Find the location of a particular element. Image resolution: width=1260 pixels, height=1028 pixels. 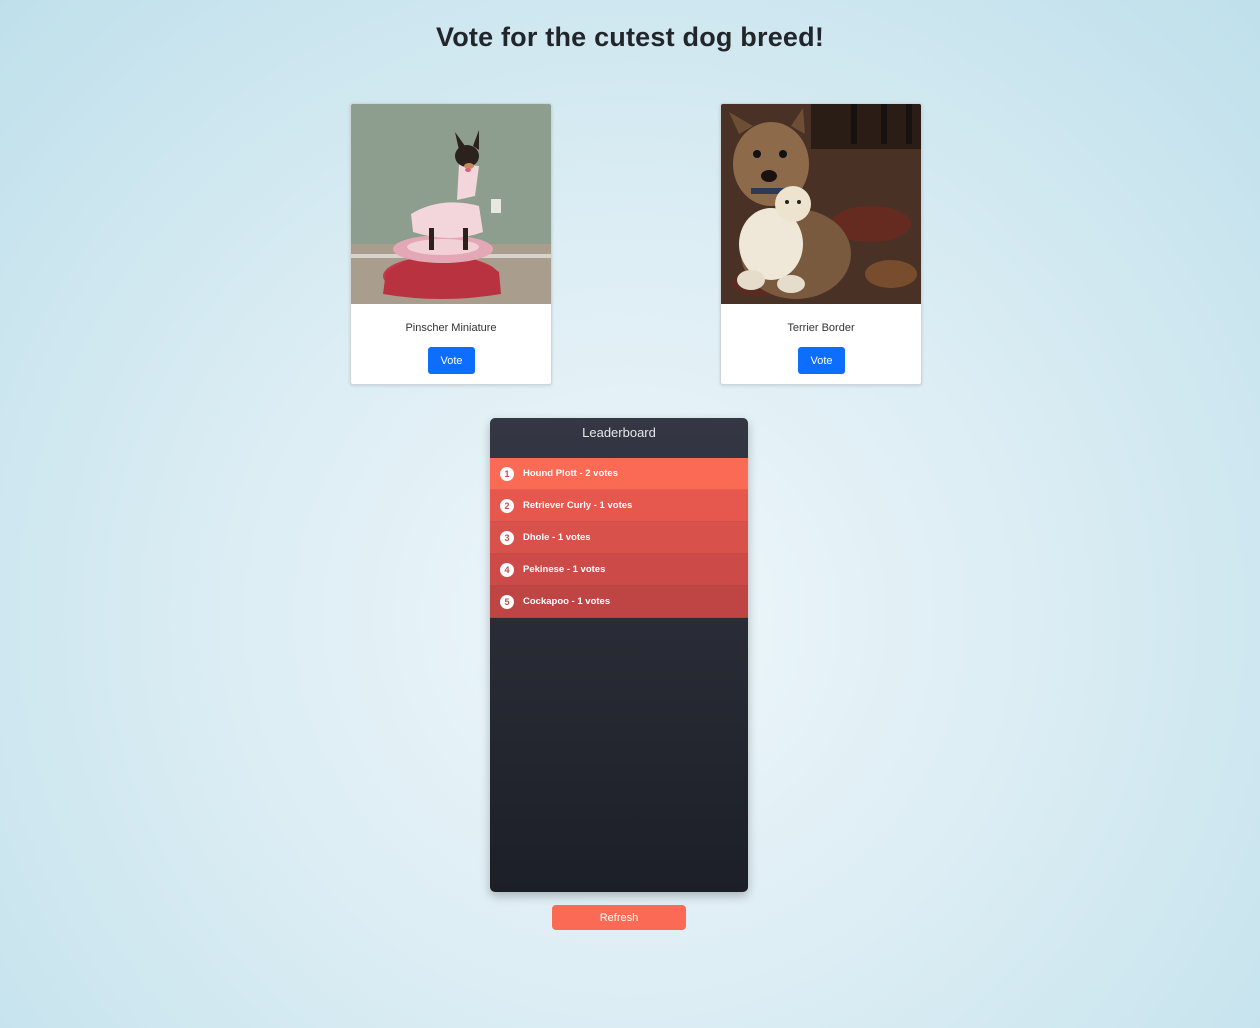

vote-button-terrier: Vote is located at coordinates (821, 360).